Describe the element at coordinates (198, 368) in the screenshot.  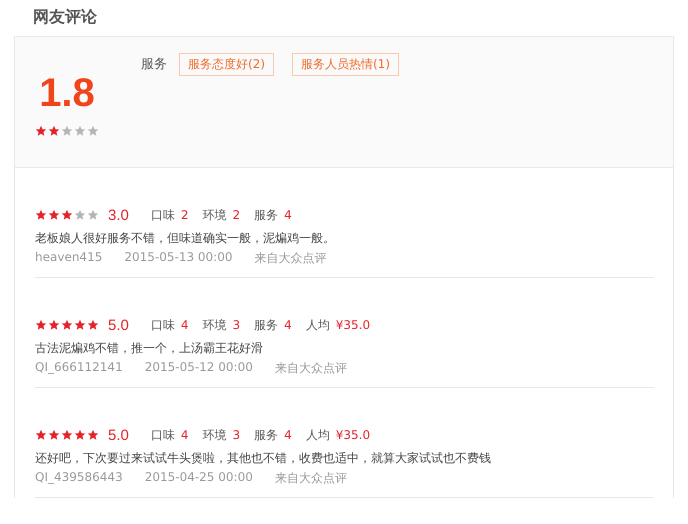
I see `review-date: 2015-05-12 00:00` at that location.